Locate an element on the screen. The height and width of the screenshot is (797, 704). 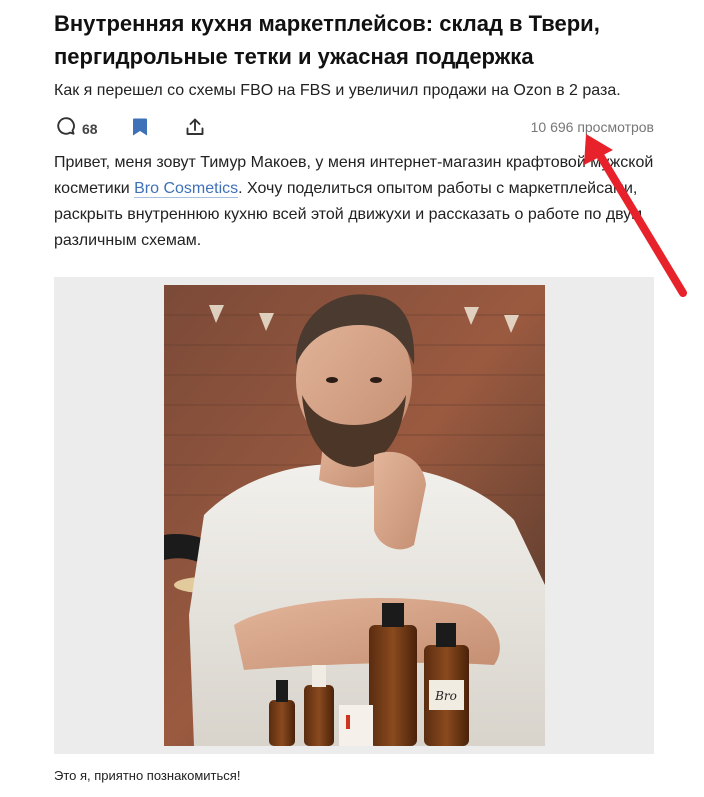
comments-count: 68 is located at coordinates (90, 128).